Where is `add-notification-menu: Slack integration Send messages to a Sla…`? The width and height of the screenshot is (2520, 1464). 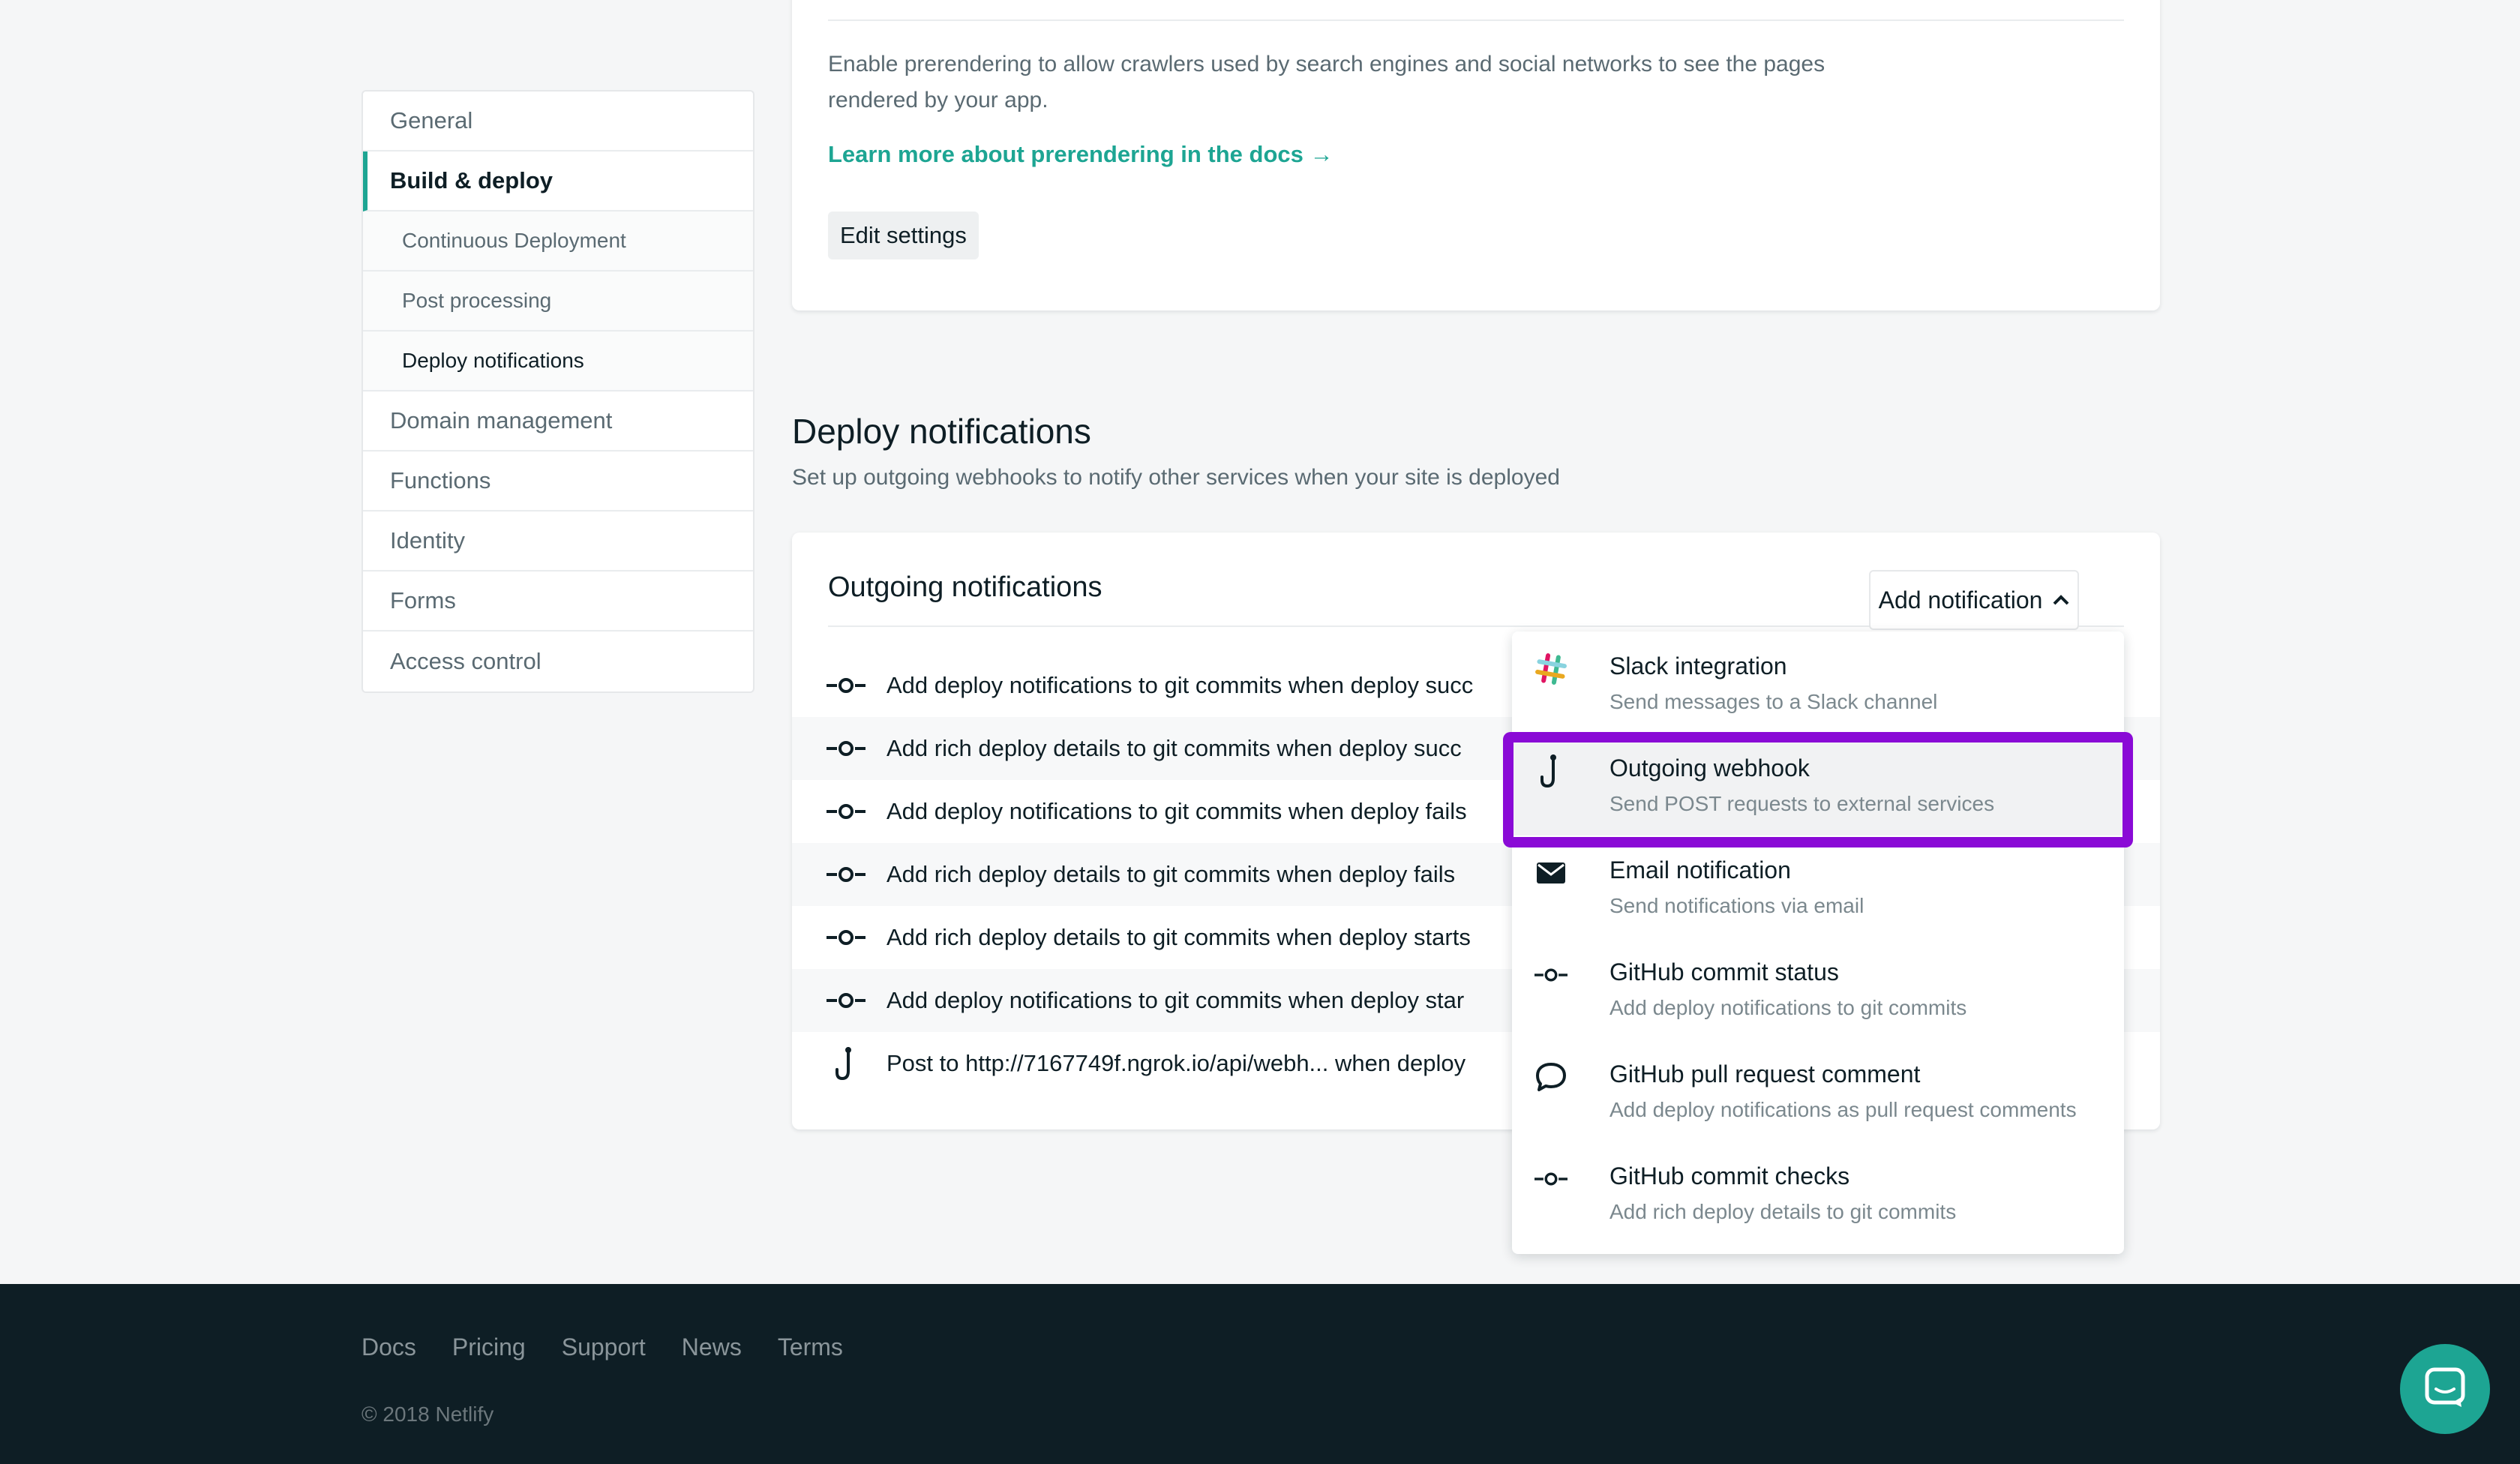 add-notification-menu: Slack integration Send messages to a Sla… is located at coordinates (1818, 943).